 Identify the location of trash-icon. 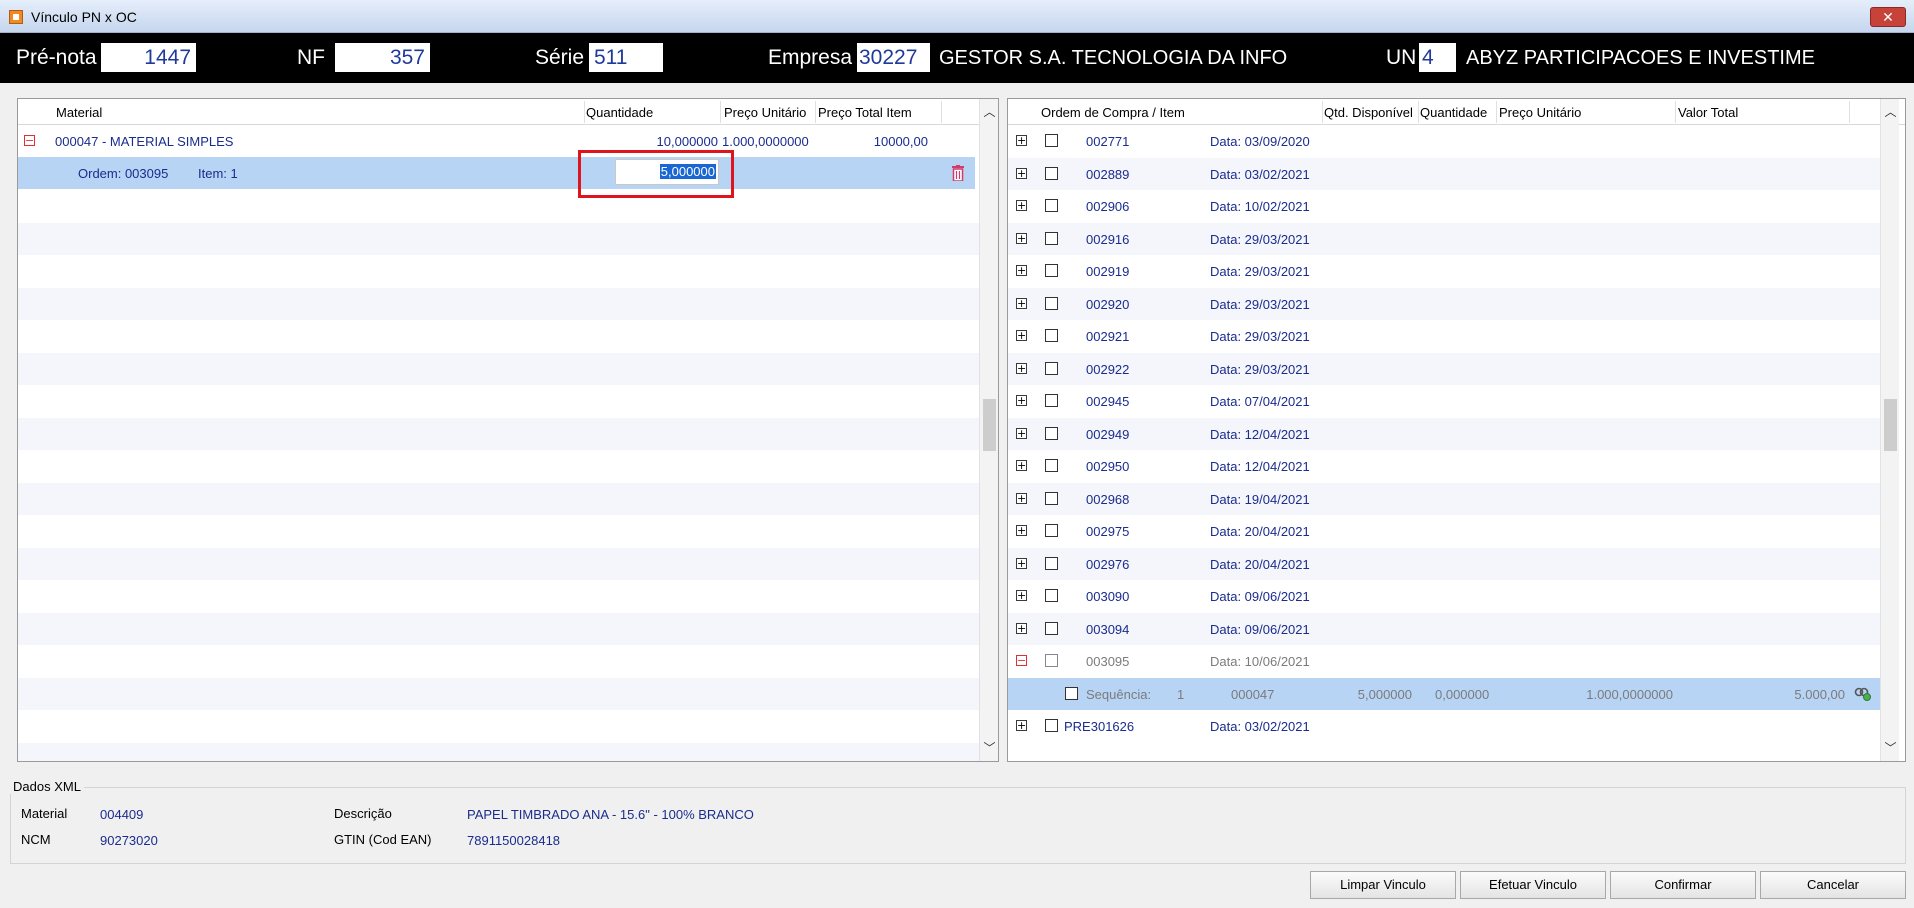
(958, 173).